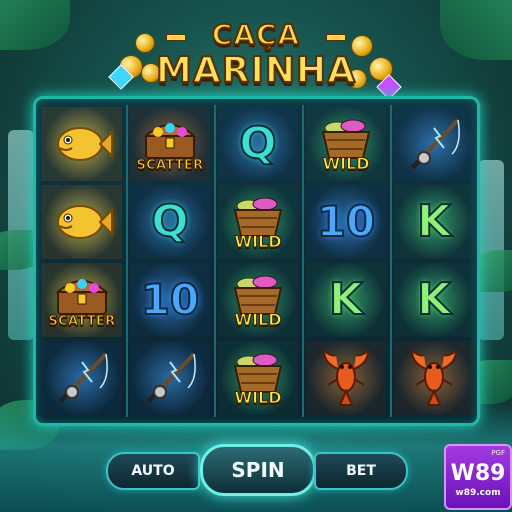 This screenshot has width=512, height=512. What do you see at coordinates (82, 261) in the screenshot?
I see `reel-1: SCATTER` at bounding box center [82, 261].